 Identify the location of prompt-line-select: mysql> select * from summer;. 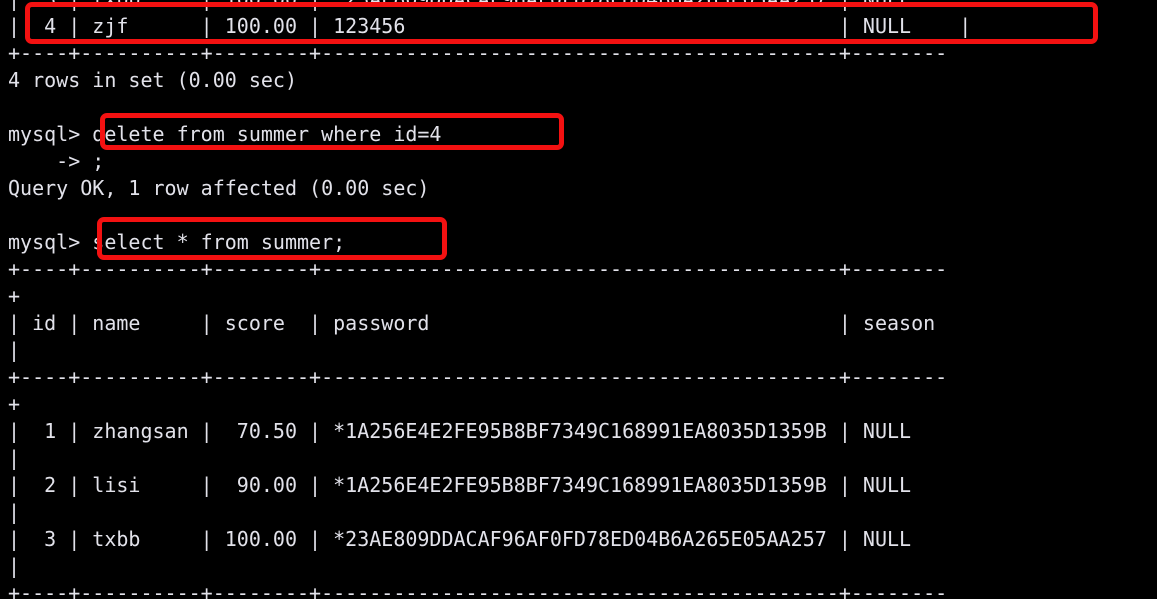
(582, 242).